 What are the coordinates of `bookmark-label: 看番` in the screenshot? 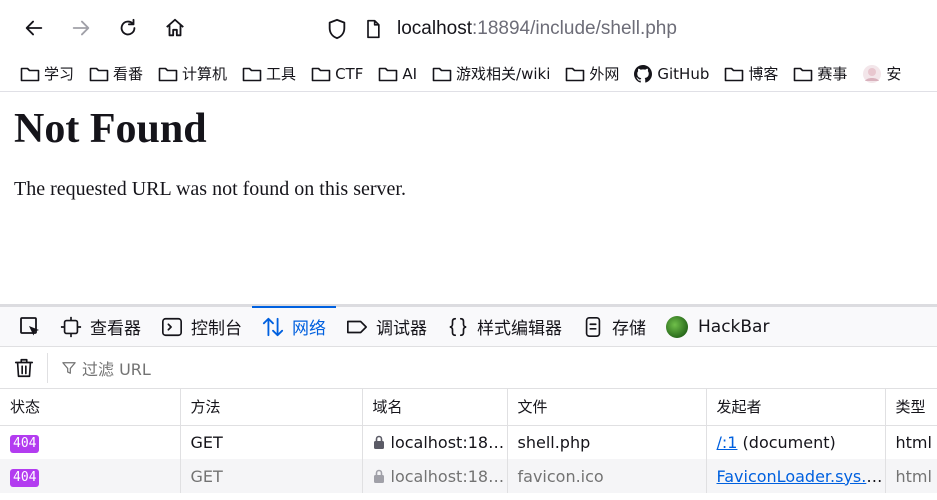 It's located at (128, 74).